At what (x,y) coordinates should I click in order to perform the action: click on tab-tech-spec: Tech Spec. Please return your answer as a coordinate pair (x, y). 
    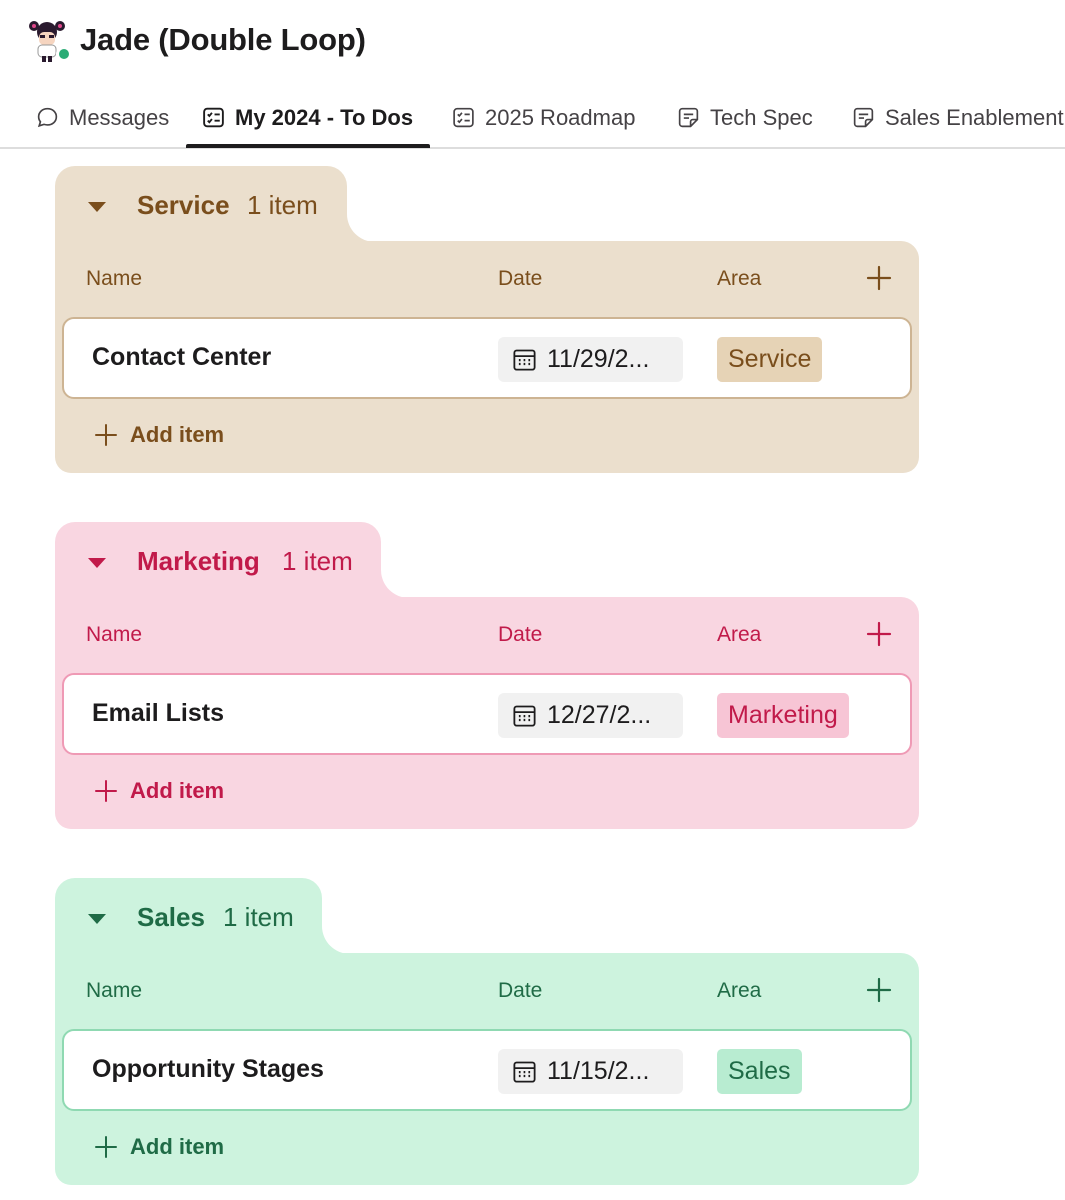
    Looking at the image, I should click on (744, 117).